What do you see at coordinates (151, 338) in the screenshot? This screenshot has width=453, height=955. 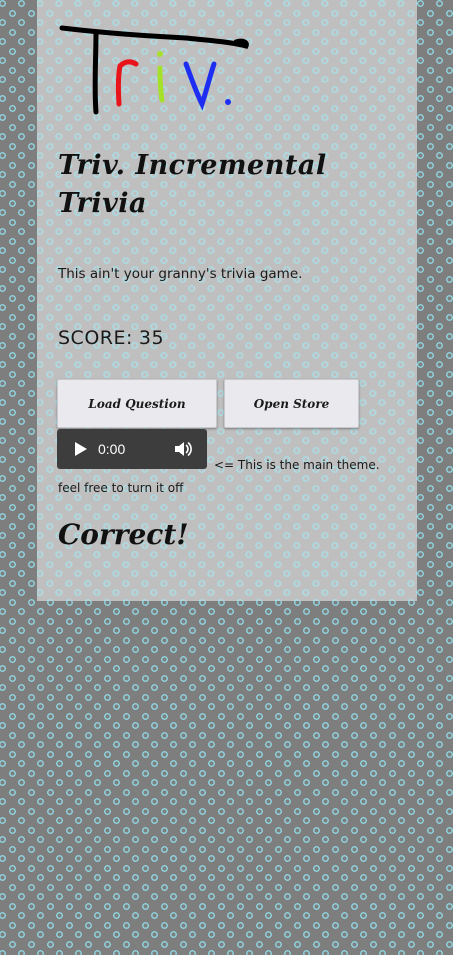 I see `score-value: 35` at bounding box center [151, 338].